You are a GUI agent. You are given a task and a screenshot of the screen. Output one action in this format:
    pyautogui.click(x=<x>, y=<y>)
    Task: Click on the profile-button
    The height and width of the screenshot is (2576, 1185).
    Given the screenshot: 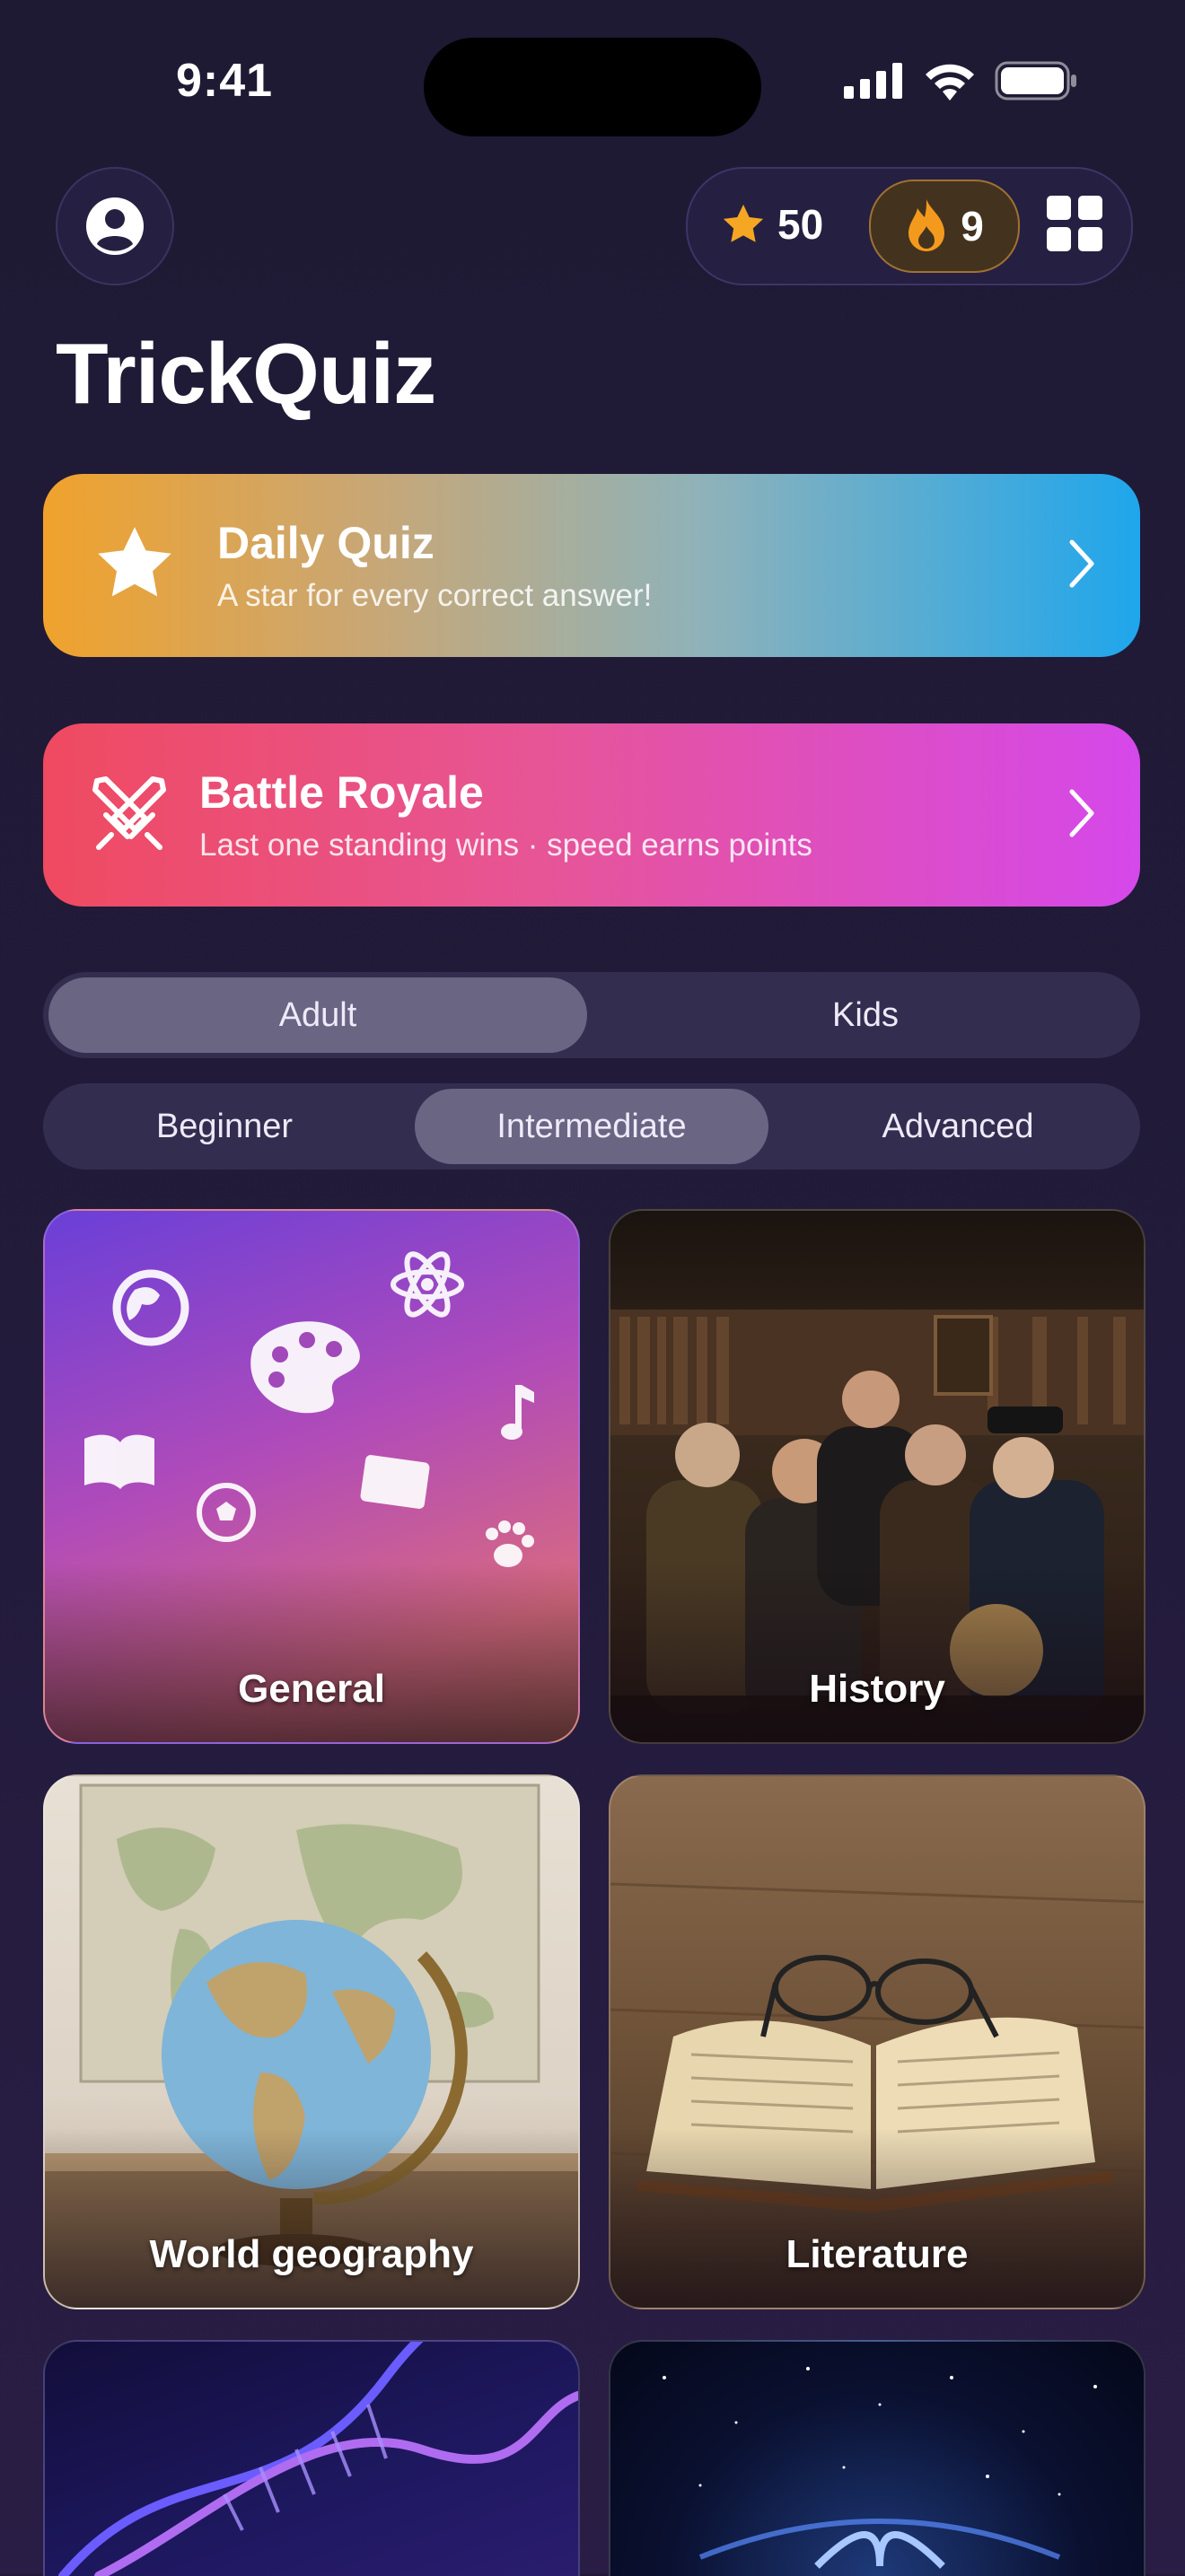 What is the action you would take?
    pyautogui.click(x=115, y=226)
    